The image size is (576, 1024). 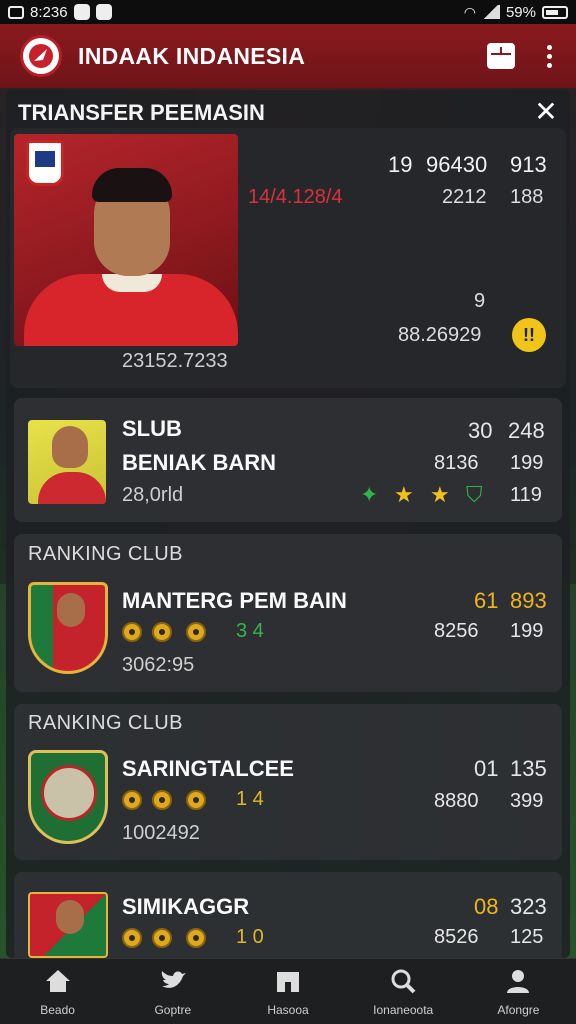 I want to click on nav-label: Beado, so click(x=57, y=1010).